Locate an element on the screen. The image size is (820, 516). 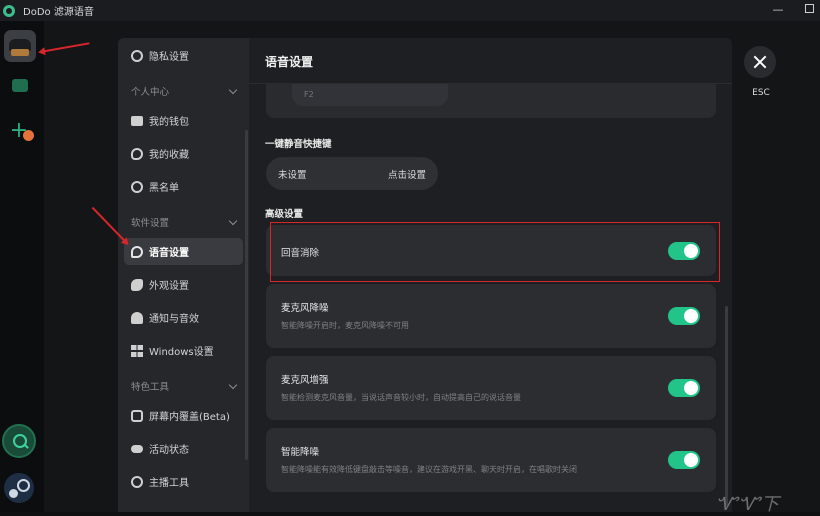
smart-noise-reduction-toggle is located at coordinates (684, 460).